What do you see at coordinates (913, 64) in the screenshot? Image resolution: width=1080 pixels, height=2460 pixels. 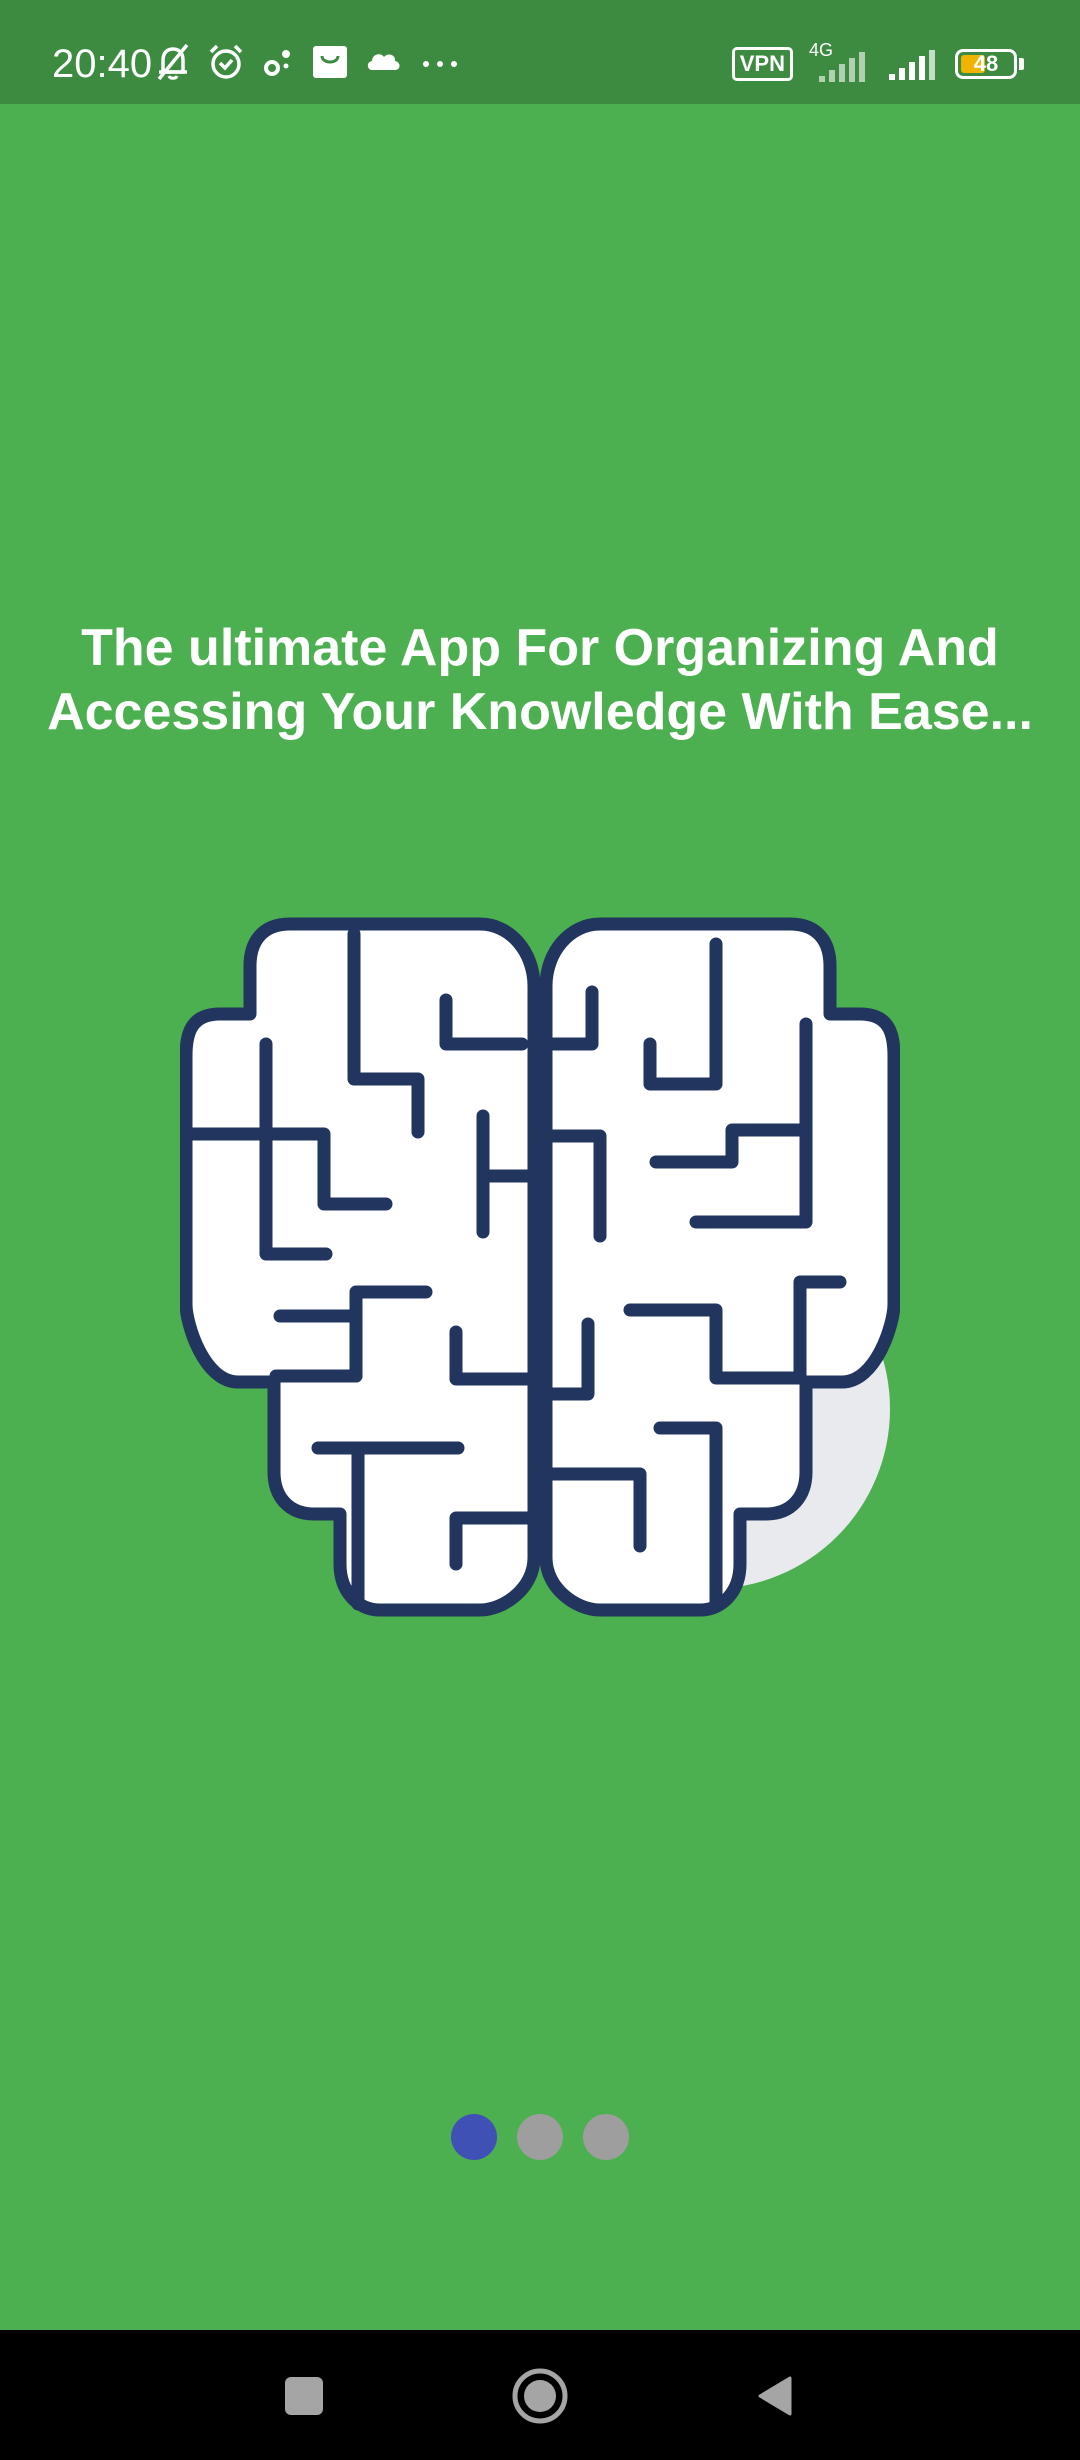 I see `signal-icon` at bounding box center [913, 64].